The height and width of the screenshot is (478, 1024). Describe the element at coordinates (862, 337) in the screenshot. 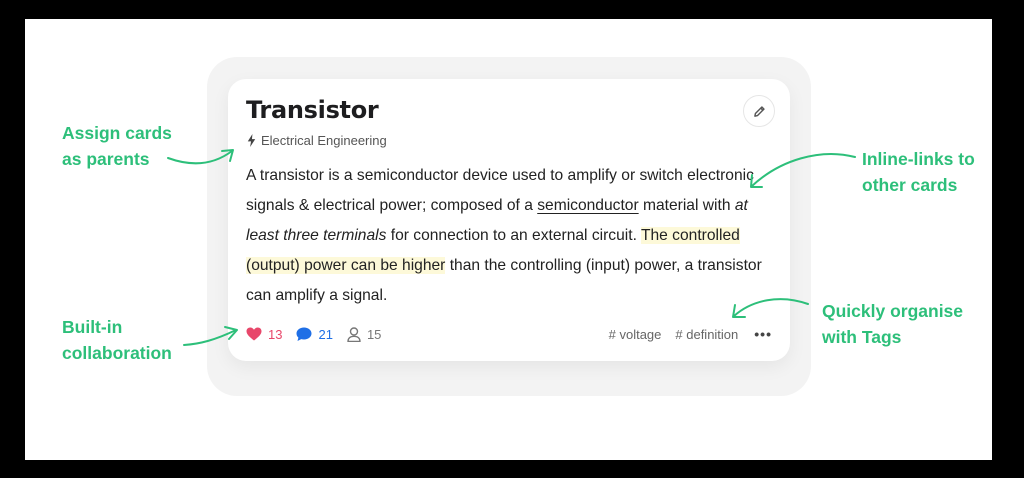

I see `annotation-tags-line-2: with Tags` at that location.